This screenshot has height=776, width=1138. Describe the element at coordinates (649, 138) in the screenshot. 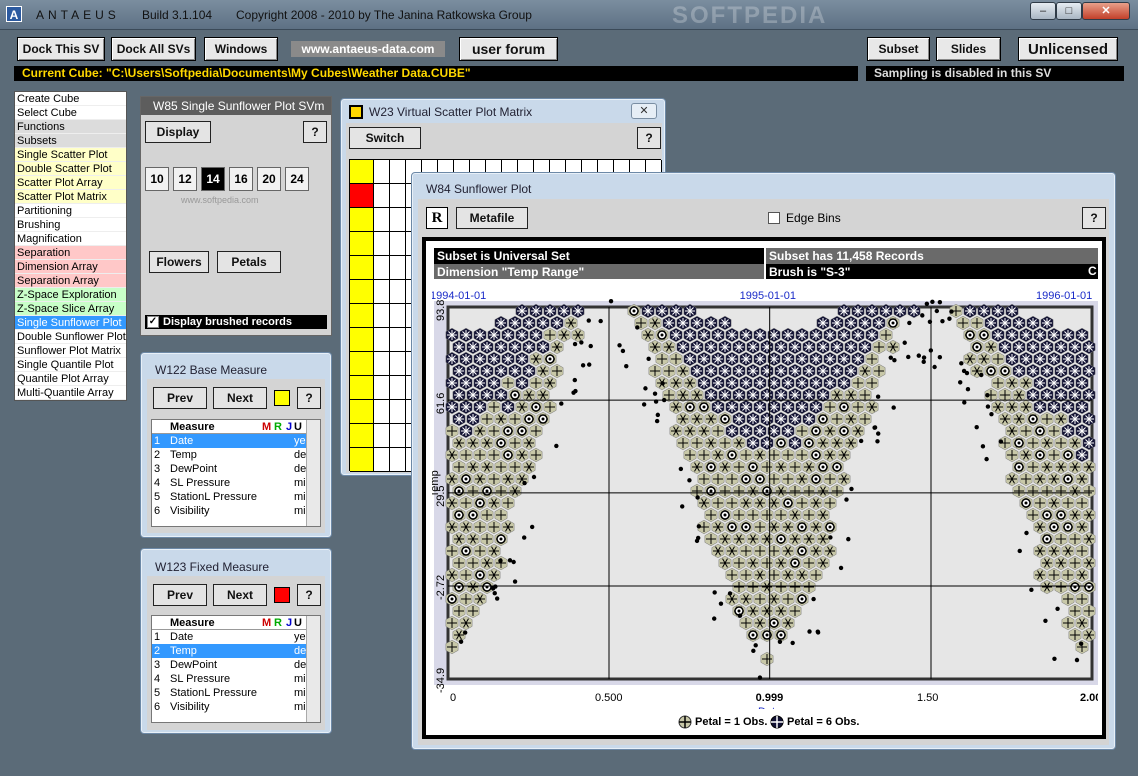

I see `w23-help-button: ?` at that location.